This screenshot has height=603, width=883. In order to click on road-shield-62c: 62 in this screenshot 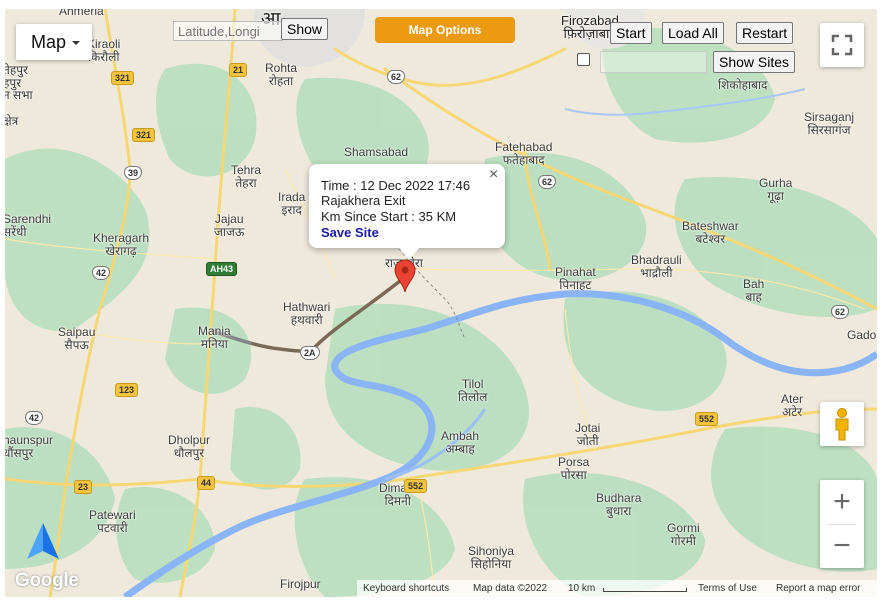, I will do `click(840, 312)`.